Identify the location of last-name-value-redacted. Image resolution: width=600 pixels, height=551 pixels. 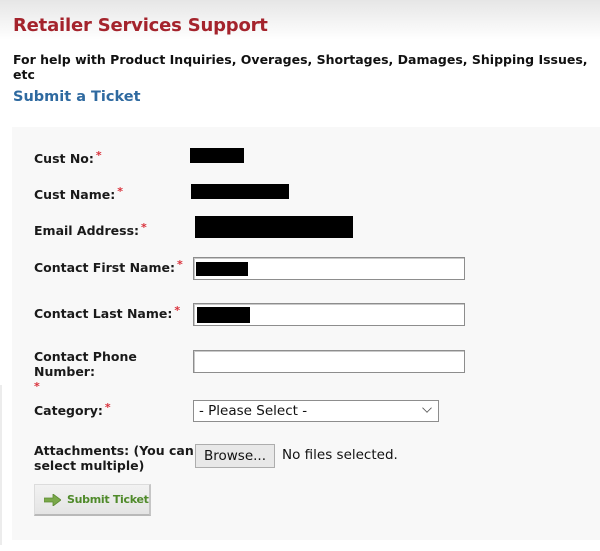
(223, 315).